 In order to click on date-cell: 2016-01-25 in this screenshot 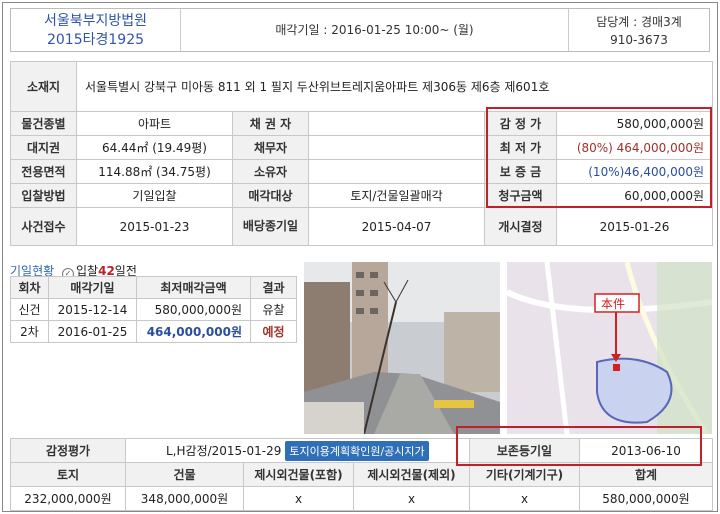, I will do `click(92, 331)`.